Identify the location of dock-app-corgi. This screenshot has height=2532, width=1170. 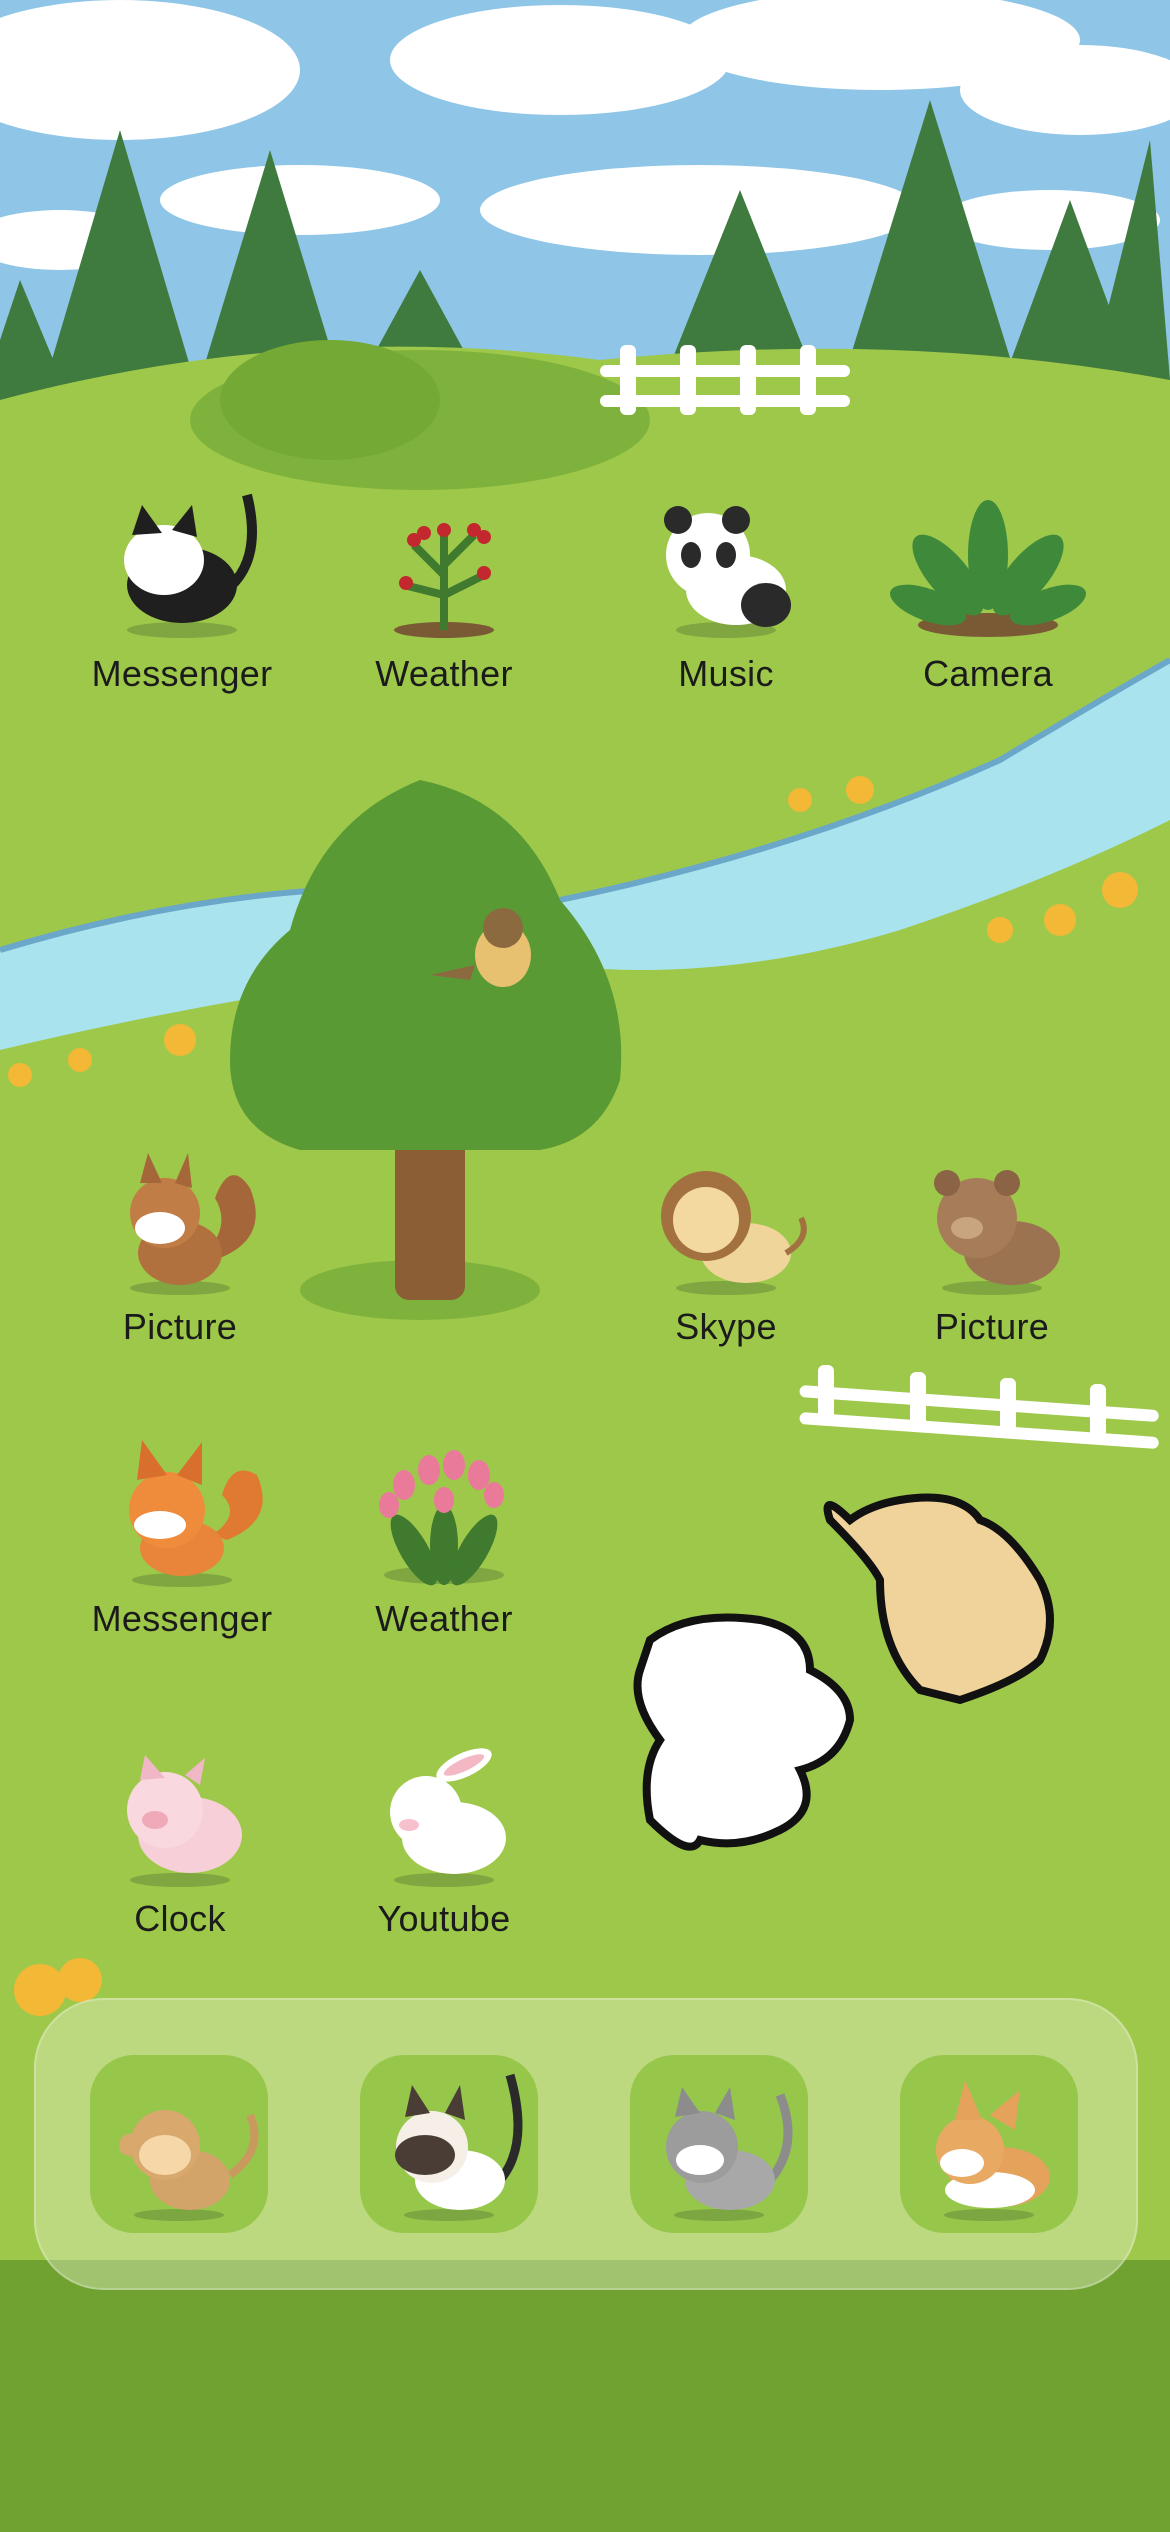
(989, 2144).